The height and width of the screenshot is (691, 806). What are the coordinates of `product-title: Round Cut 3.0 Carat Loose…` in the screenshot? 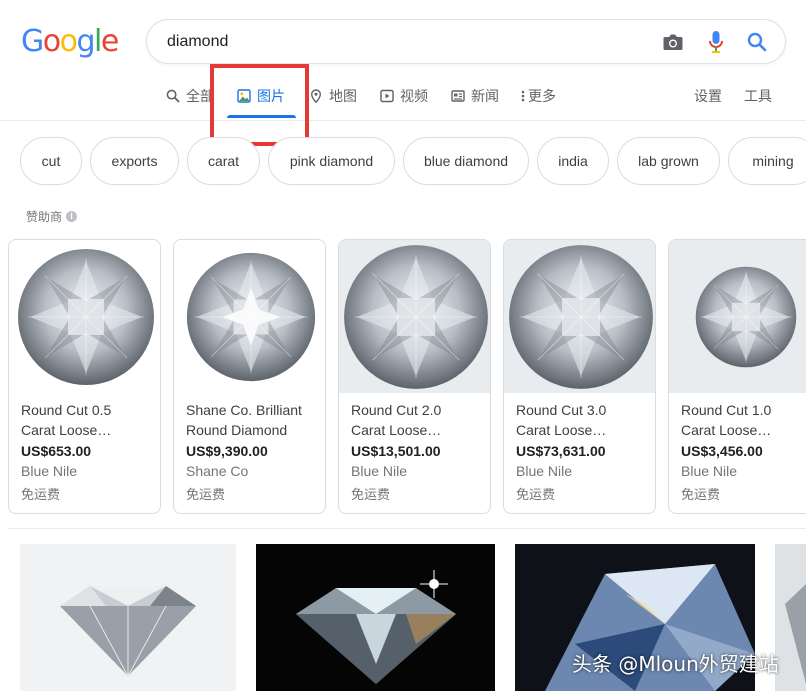 It's located at (561, 420).